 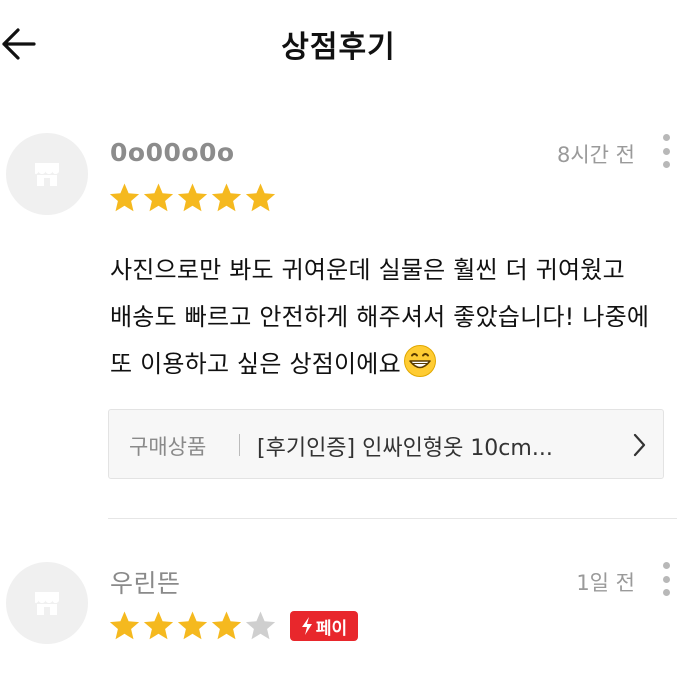 What do you see at coordinates (338, 47) in the screenshot?
I see `page-title: 상점후기` at bounding box center [338, 47].